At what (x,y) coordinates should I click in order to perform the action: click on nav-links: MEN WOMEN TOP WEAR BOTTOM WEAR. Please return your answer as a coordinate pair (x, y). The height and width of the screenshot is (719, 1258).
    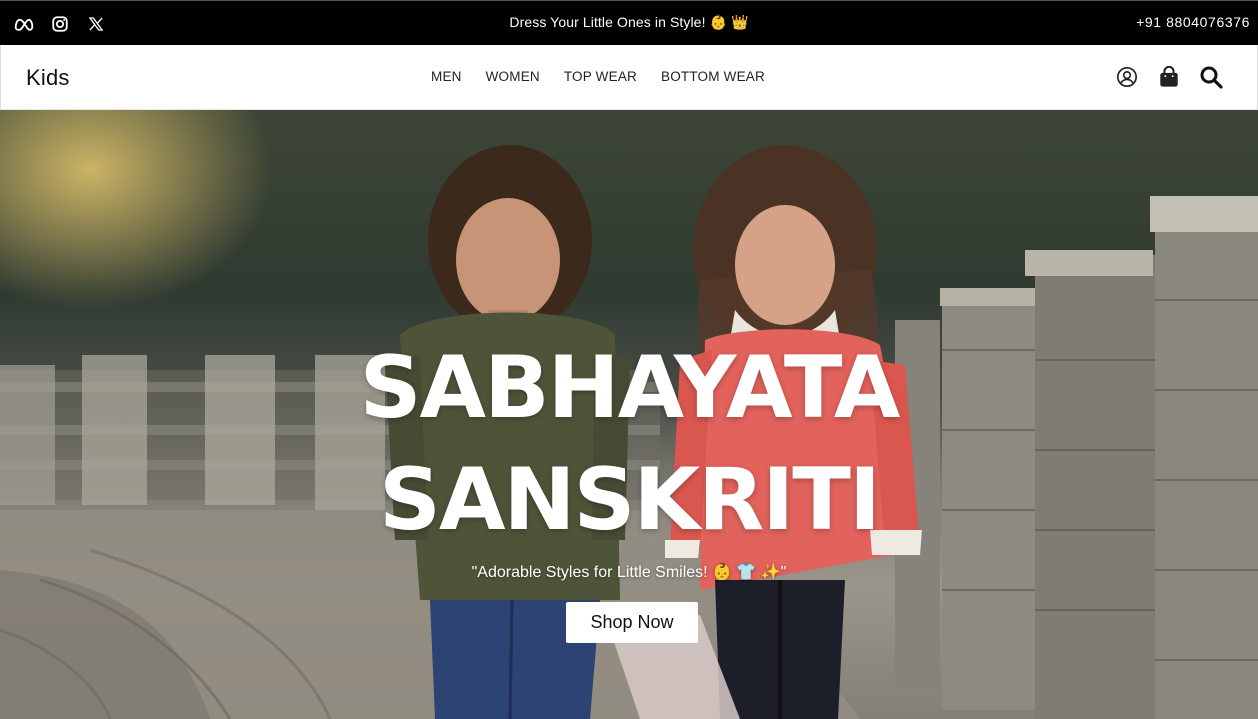
    Looking at the image, I should click on (598, 76).